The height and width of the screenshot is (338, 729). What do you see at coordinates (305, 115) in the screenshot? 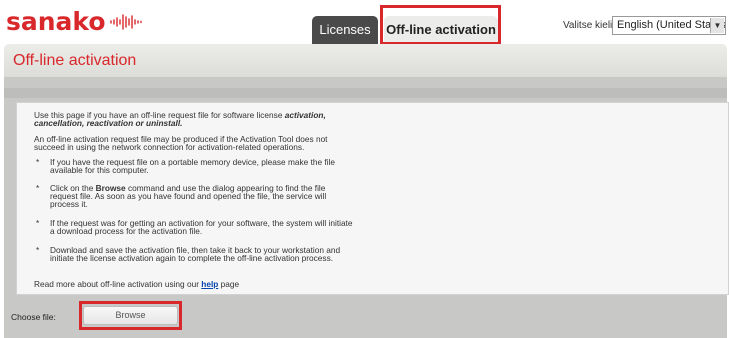
I see `intro-bold-text: activation,` at bounding box center [305, 115].